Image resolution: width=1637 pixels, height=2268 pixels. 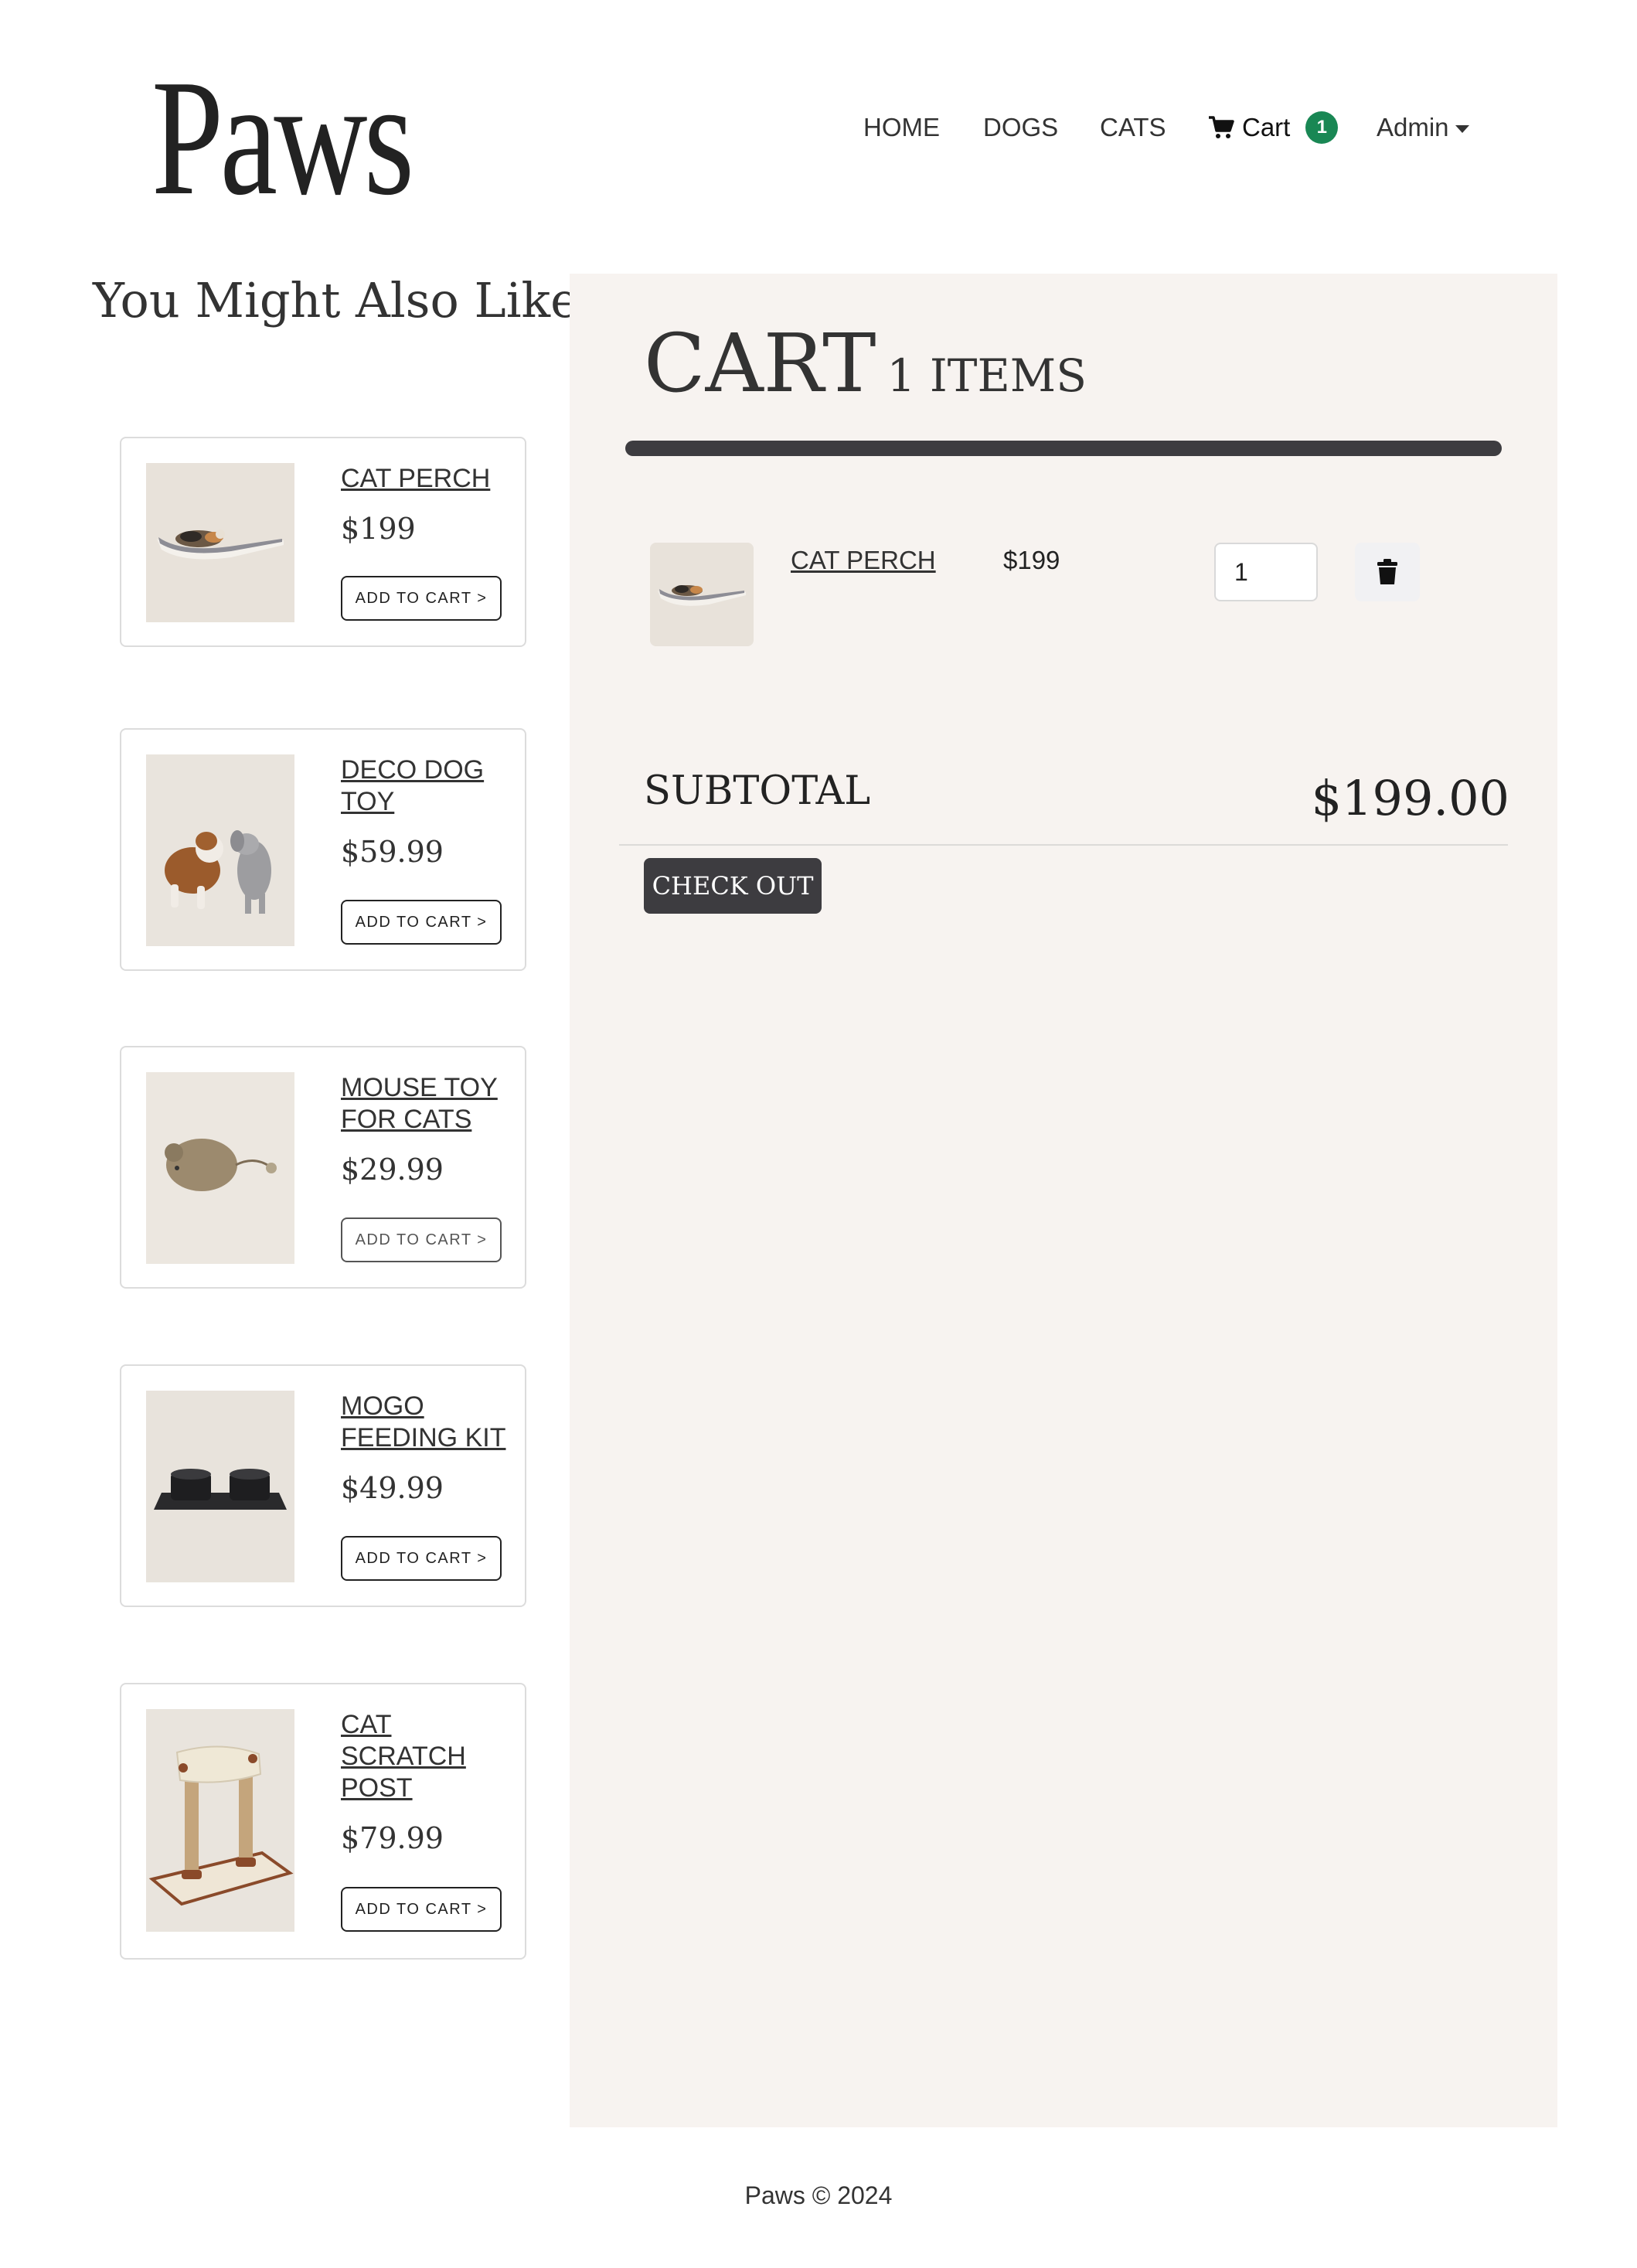 I want to click on cart-item-count: 1 ITEMS, so click(x=987, y=376).